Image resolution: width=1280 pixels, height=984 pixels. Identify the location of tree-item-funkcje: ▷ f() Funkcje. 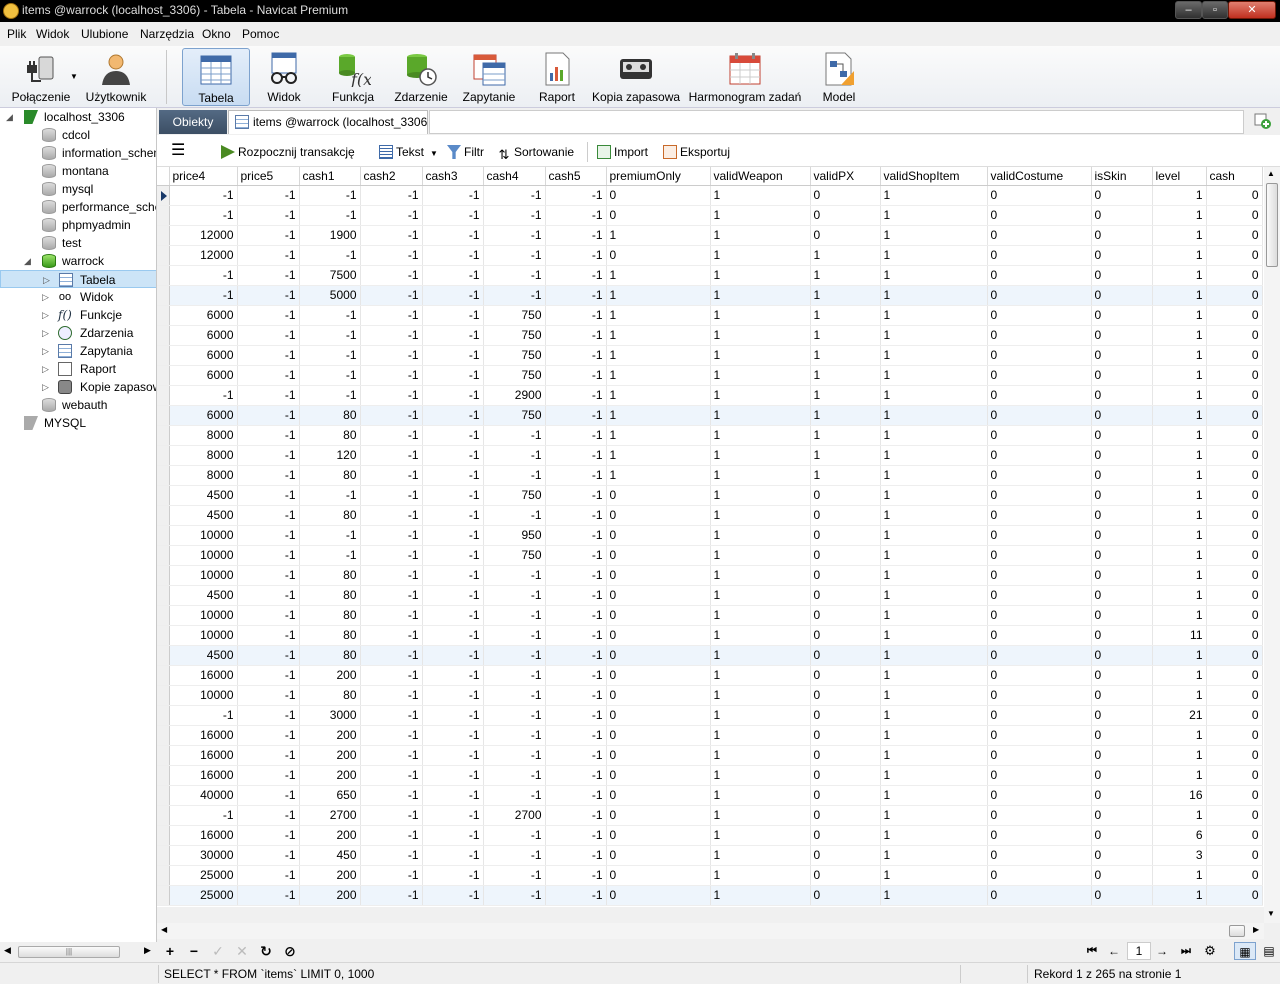
(78, 315).